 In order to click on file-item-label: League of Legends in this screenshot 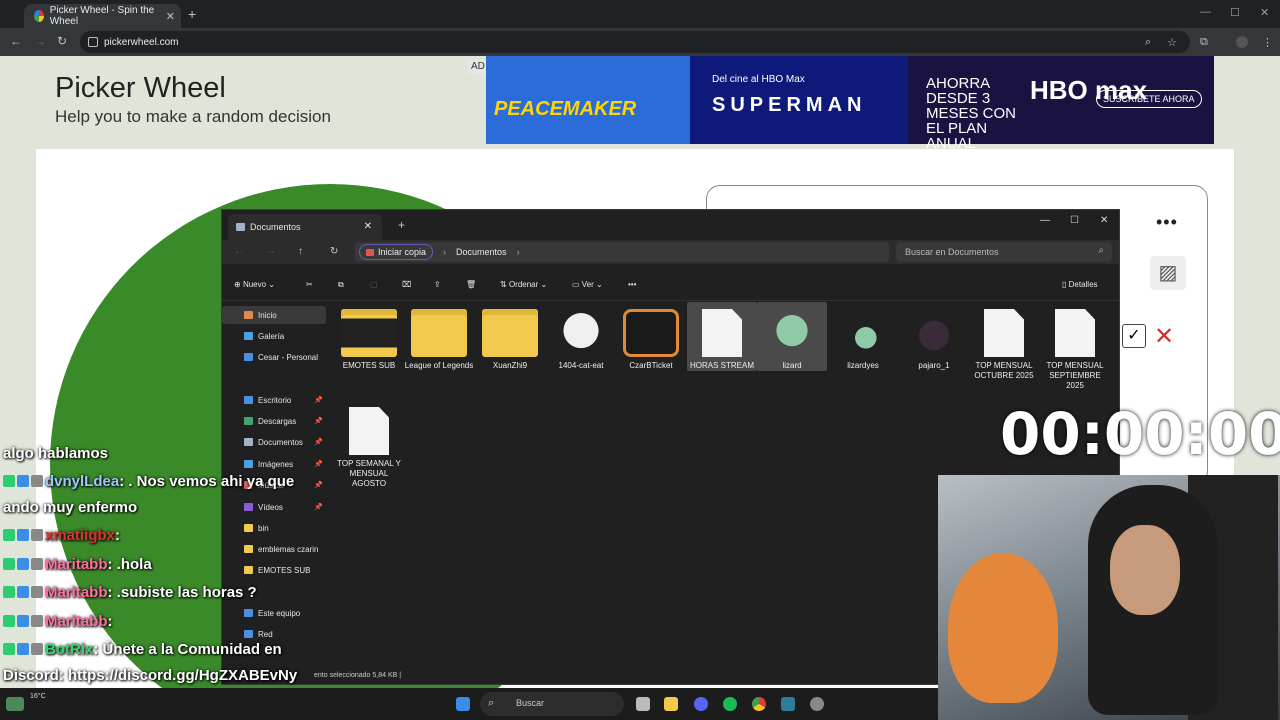, I will do `click(439, 365)`.